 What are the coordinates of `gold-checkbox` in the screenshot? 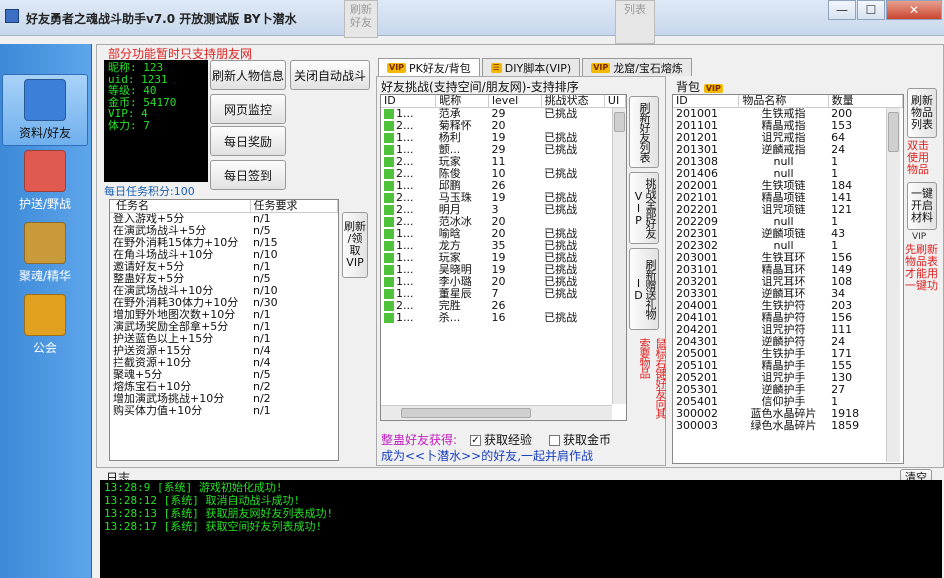 It's located at (554, 440).